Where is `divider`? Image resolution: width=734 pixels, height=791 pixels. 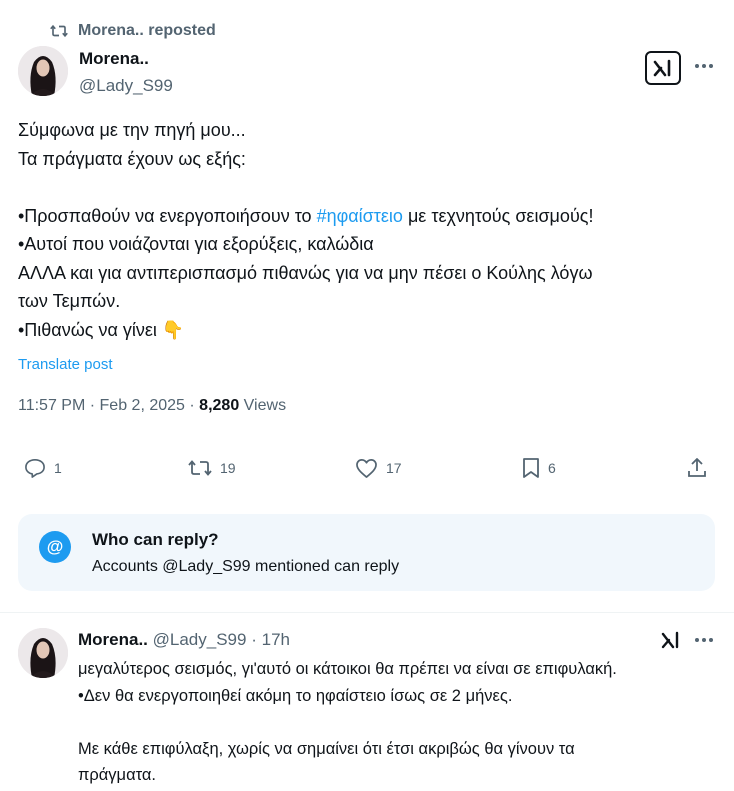
divider is located at coordinates (367, 612).